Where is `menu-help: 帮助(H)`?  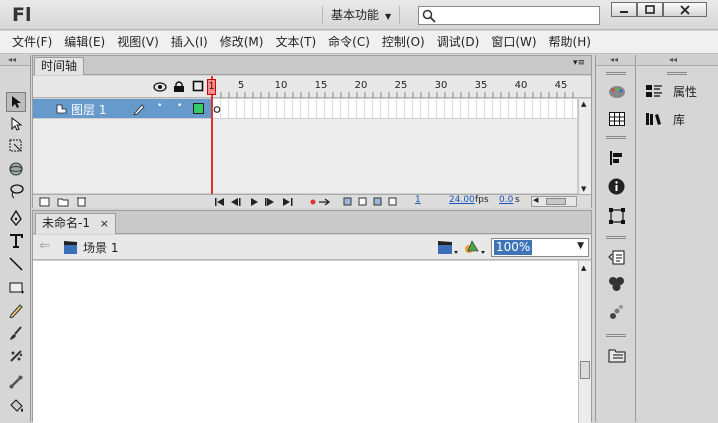 menu-help: 帮助(H) is located at coordinates (570, 42).